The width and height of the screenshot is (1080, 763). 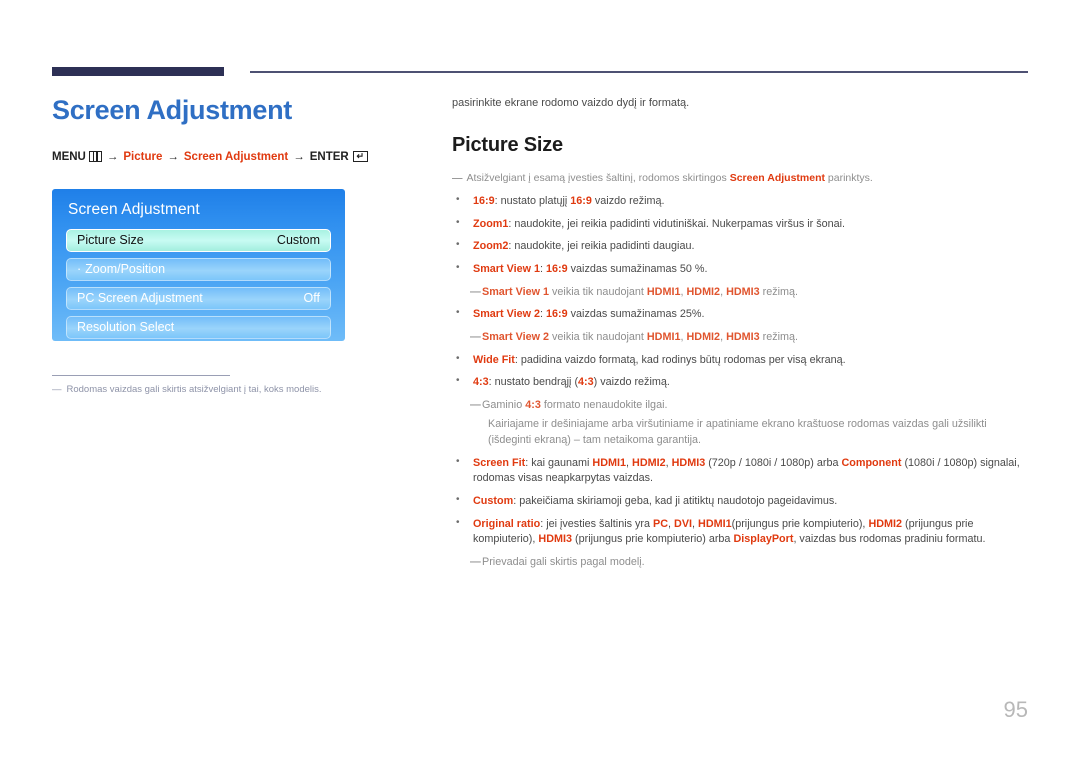 I want to click on option-keyword: Zoom1, so click(x=491, y=223).